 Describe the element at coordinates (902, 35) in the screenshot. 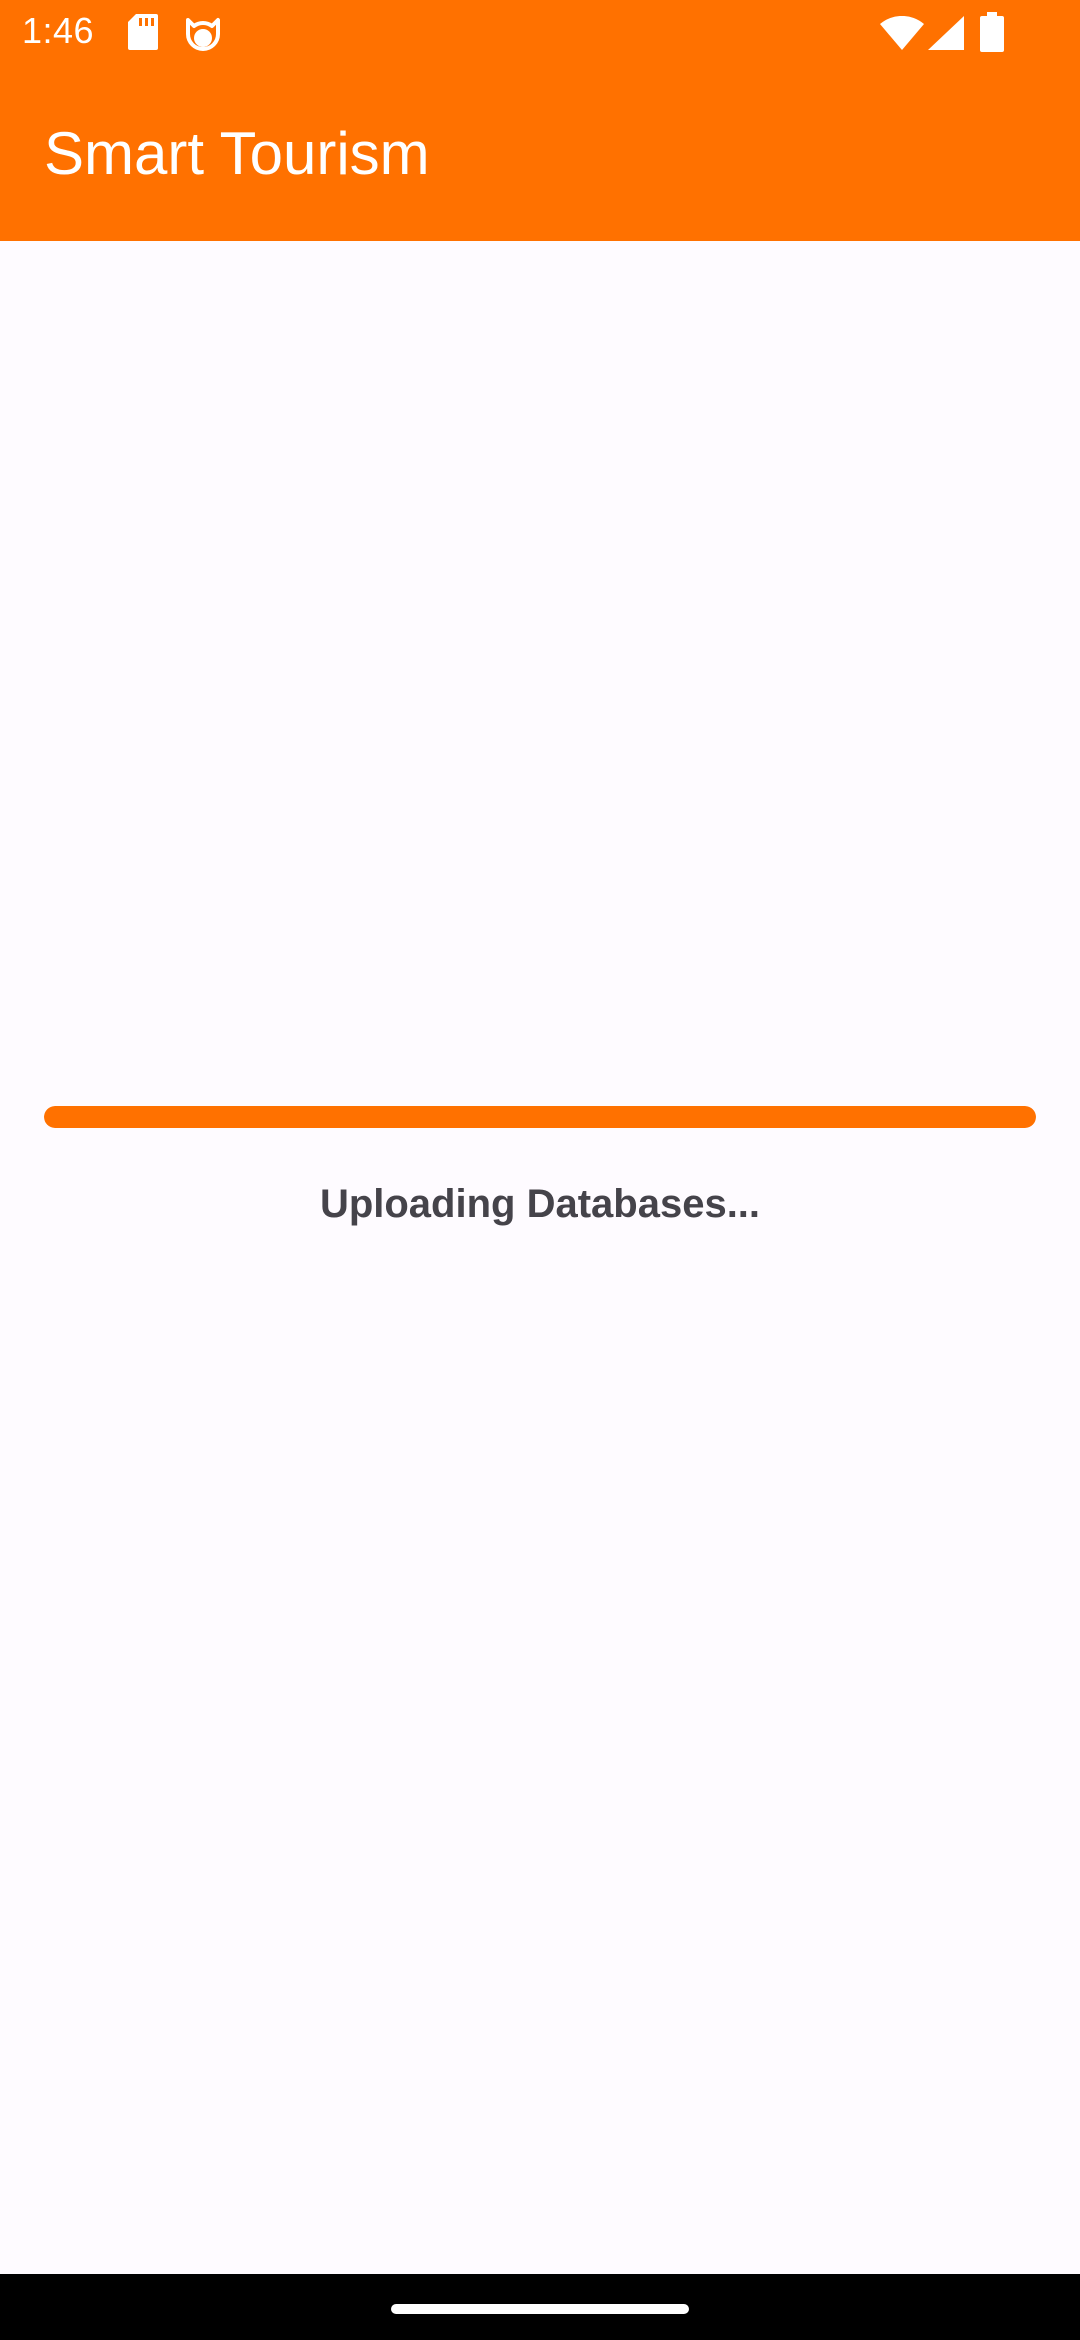

I see `wifi-icon` at that location.